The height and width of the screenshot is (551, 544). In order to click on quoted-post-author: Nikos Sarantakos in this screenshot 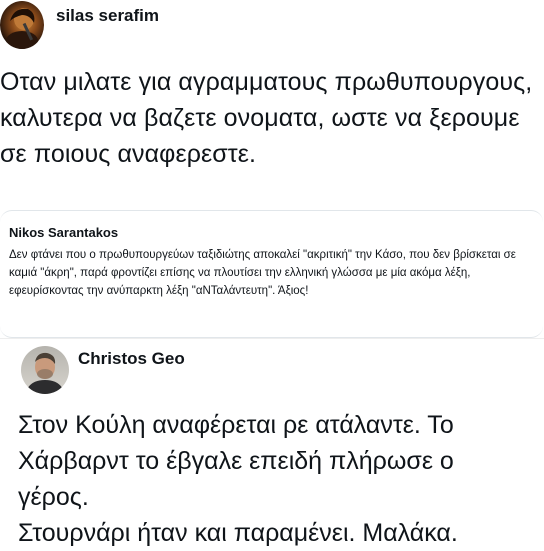, I will do `click(63, 232)`.